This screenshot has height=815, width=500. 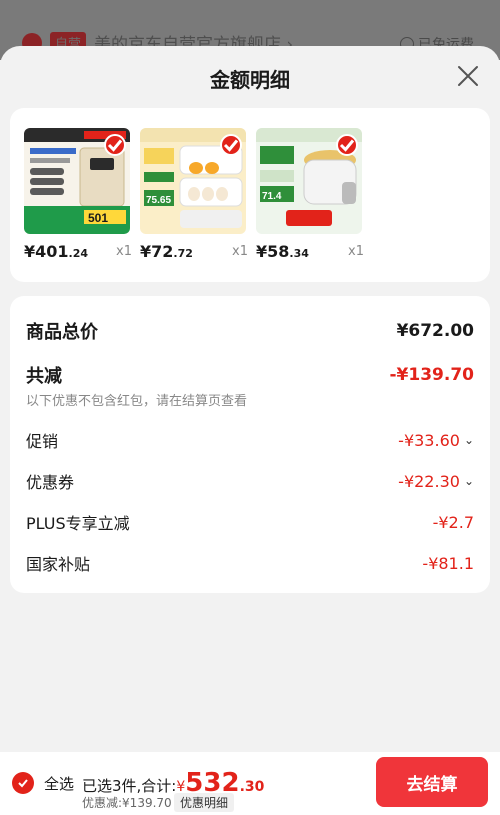 What do you see at coordinates (432, 782) in the screenshot?
I see `checkout-button: 去结算` at bounding box center [432, 782].